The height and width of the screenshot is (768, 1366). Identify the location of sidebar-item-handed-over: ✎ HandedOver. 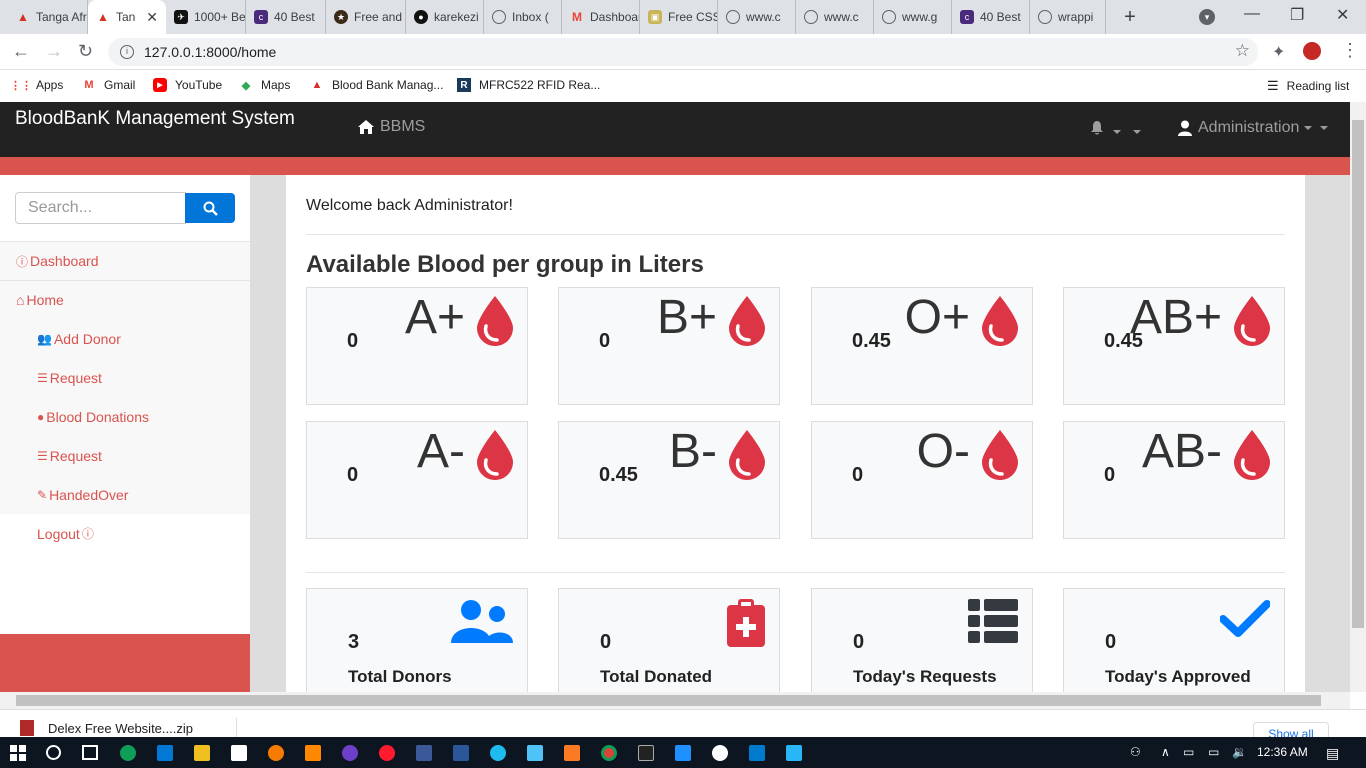
(125, 494).